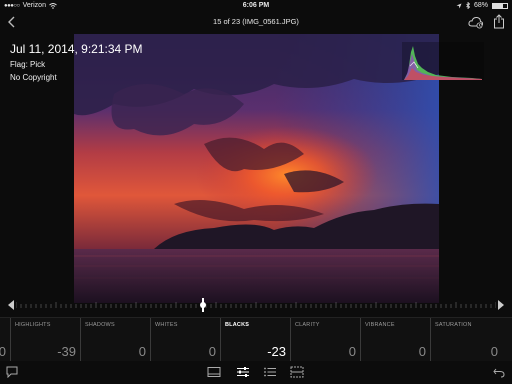  What do you see at coordinates (33, 325) in the screenshot?
I see `adjustment-label: HIGHLIGHTS` at bounding box center [33, 325].